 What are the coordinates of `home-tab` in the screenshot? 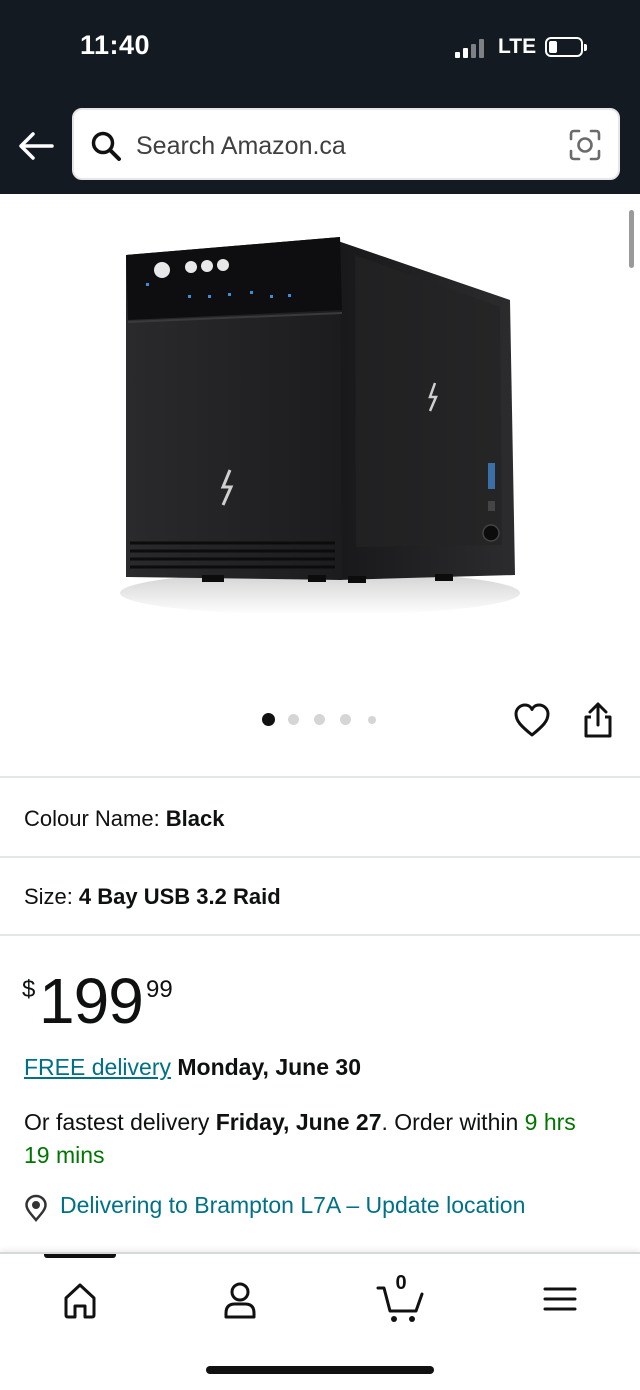 It's located at (80, 1301).